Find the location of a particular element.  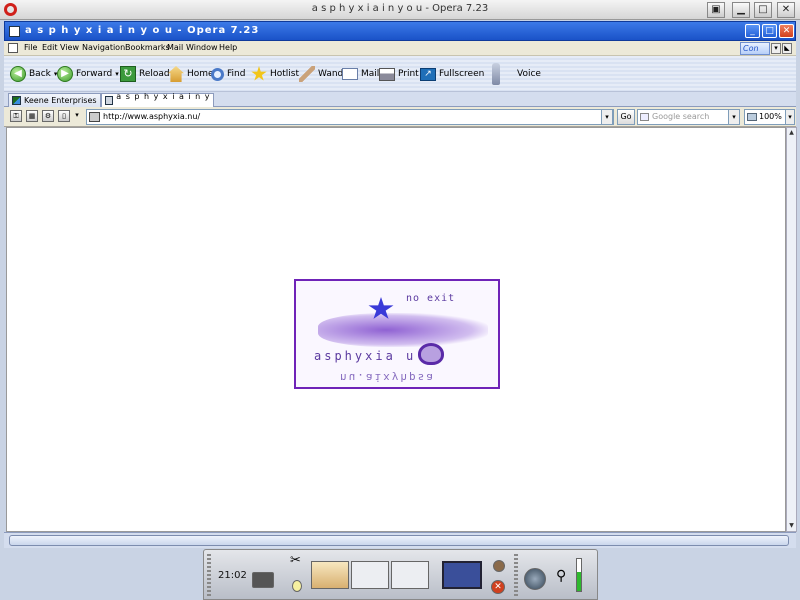

zoom-field: 100% is located at coordinates (765, 117).